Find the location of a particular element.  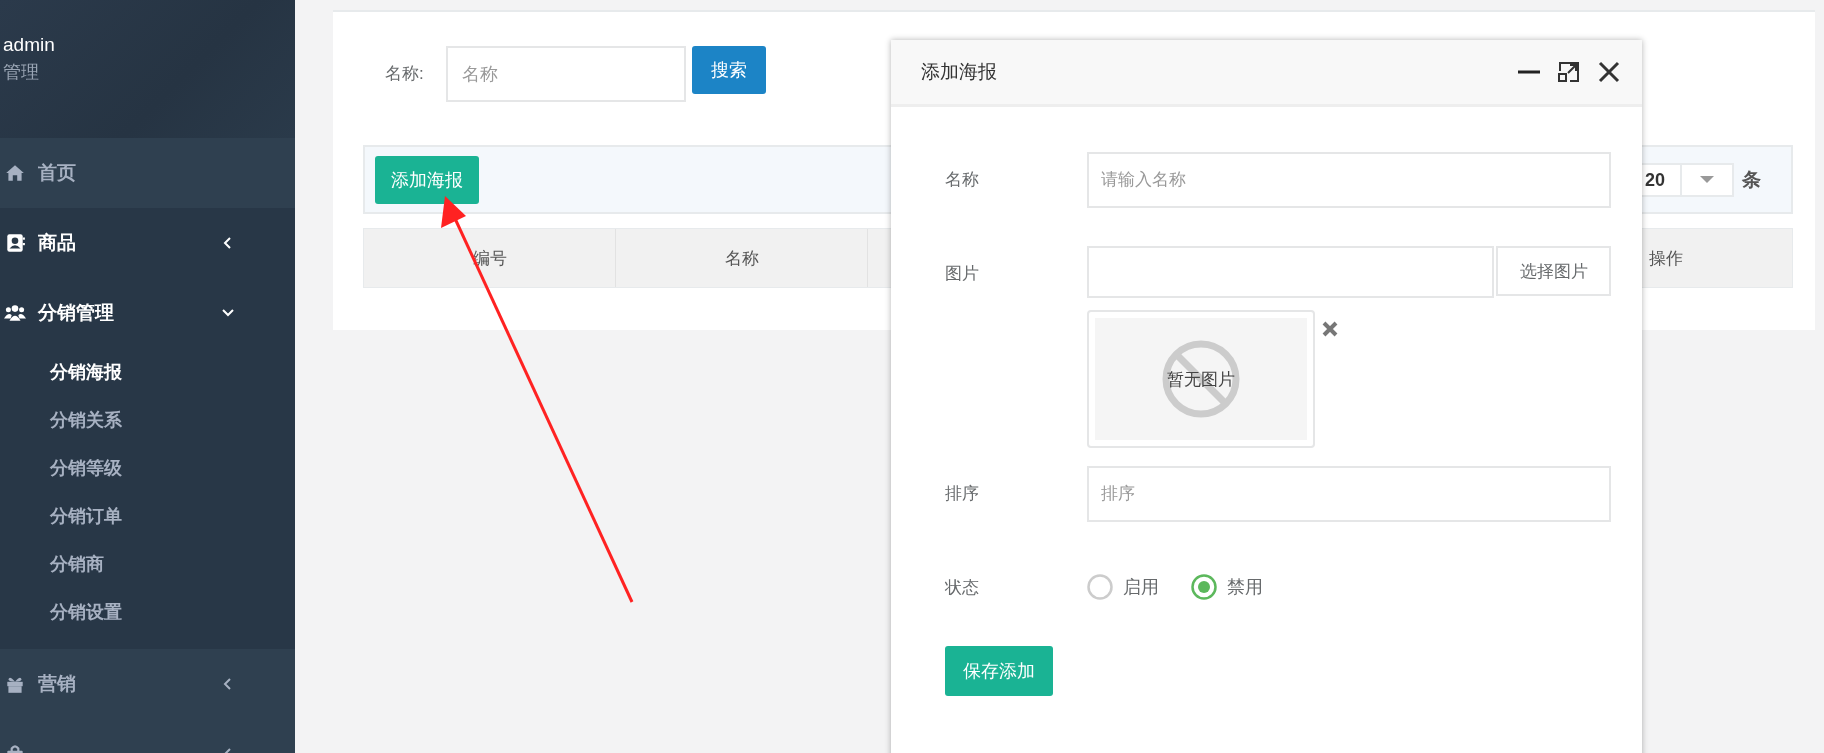

no-image-icon is located at coordinates (1201, 379).